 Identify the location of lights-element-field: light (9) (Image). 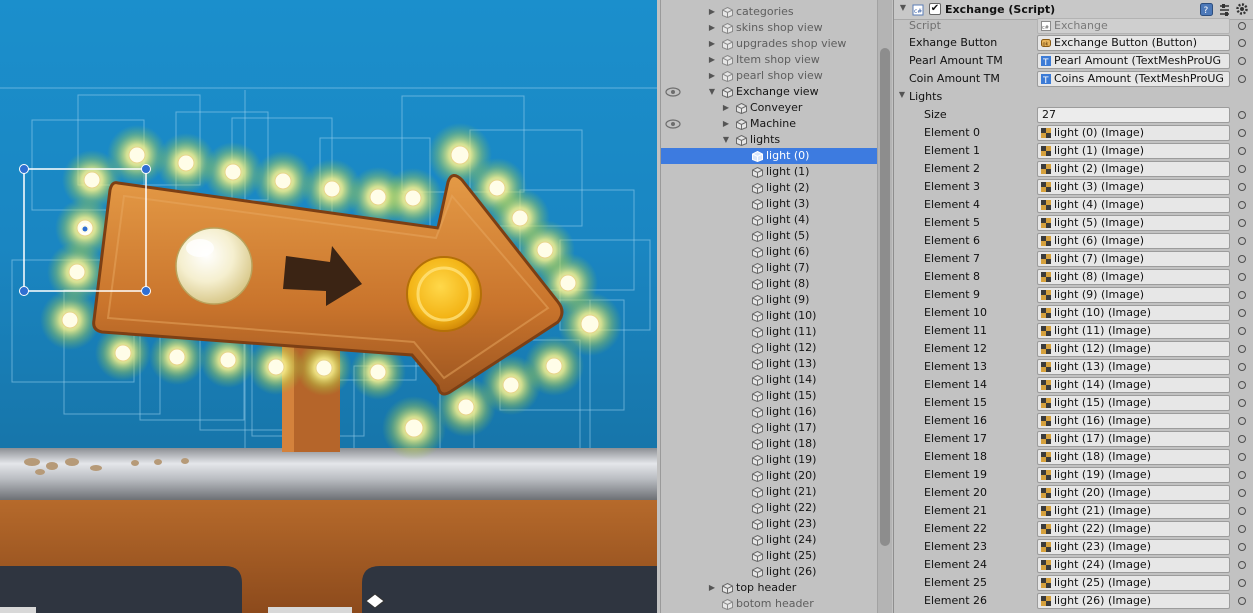
(1133, 295).